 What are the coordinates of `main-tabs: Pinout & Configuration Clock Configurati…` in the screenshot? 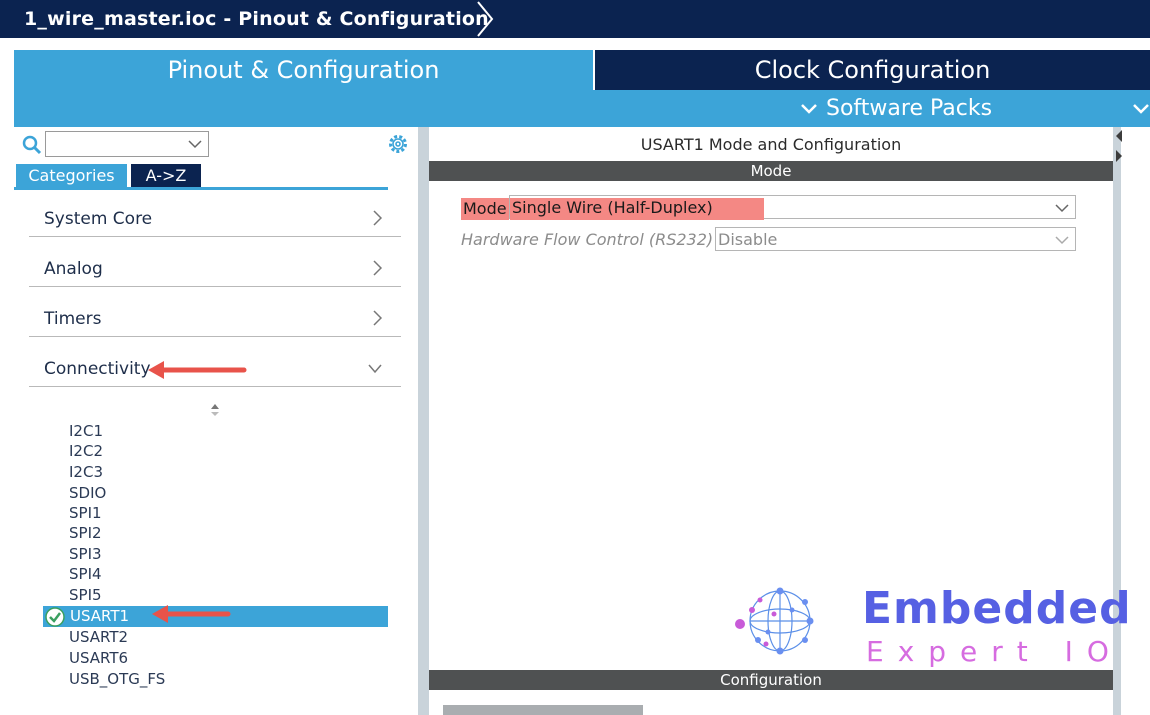 It's located at (582, 70).